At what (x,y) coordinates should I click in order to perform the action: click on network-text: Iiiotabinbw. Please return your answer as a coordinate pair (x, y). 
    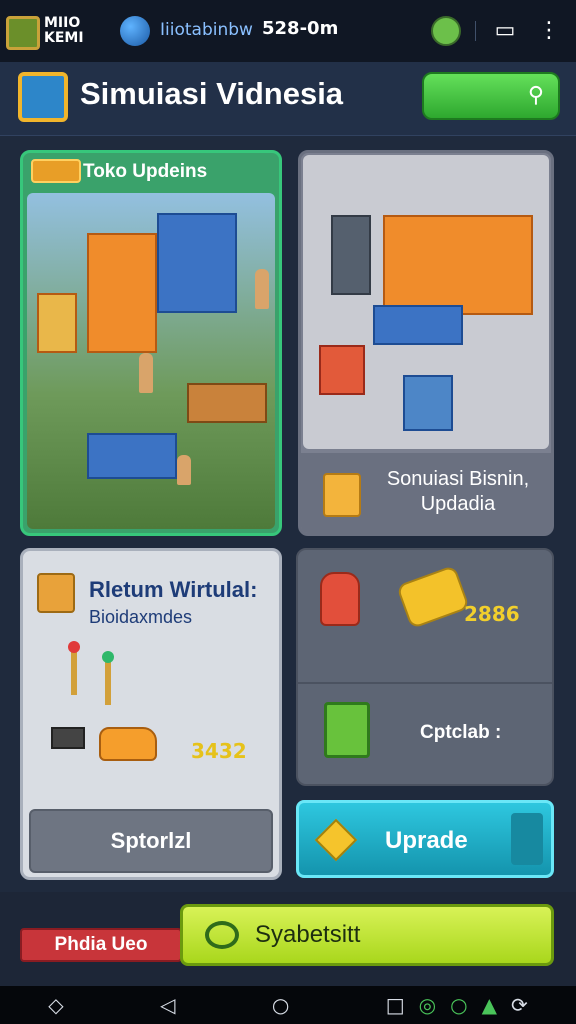
    Looking at the image, I should click on (206, 30).